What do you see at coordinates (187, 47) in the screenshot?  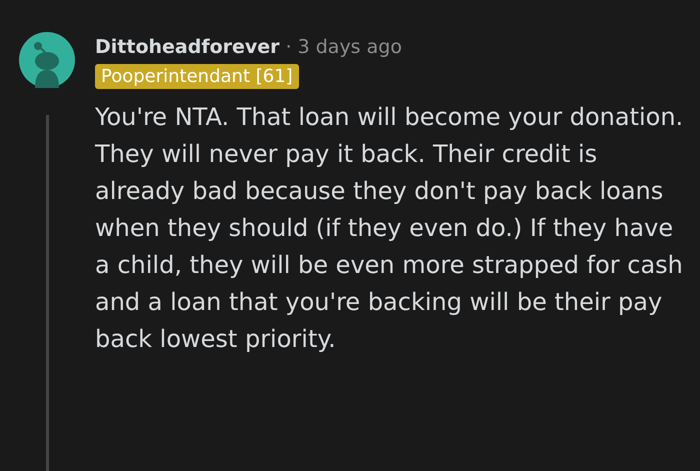 I see `username: Dittoheadforever` at bounding box center [187, 47].